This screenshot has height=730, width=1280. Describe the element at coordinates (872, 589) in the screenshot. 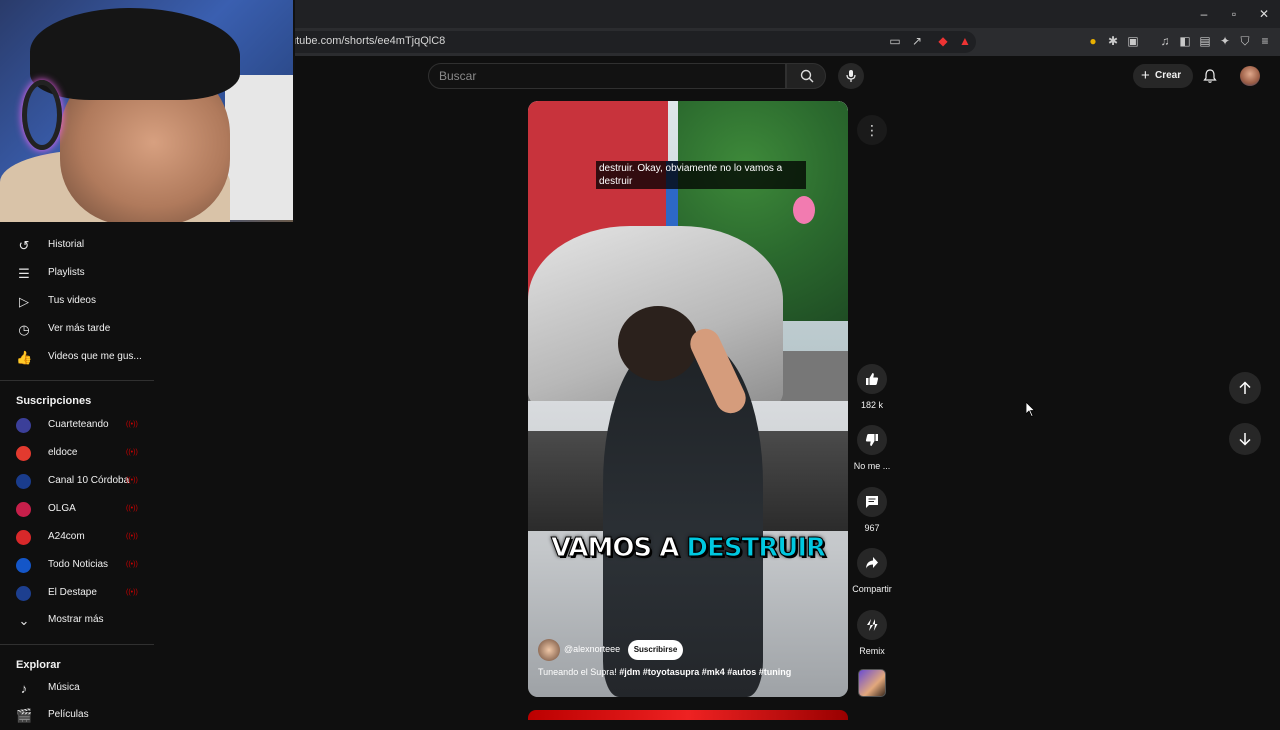

I see `share-label: Compartir` at that location.